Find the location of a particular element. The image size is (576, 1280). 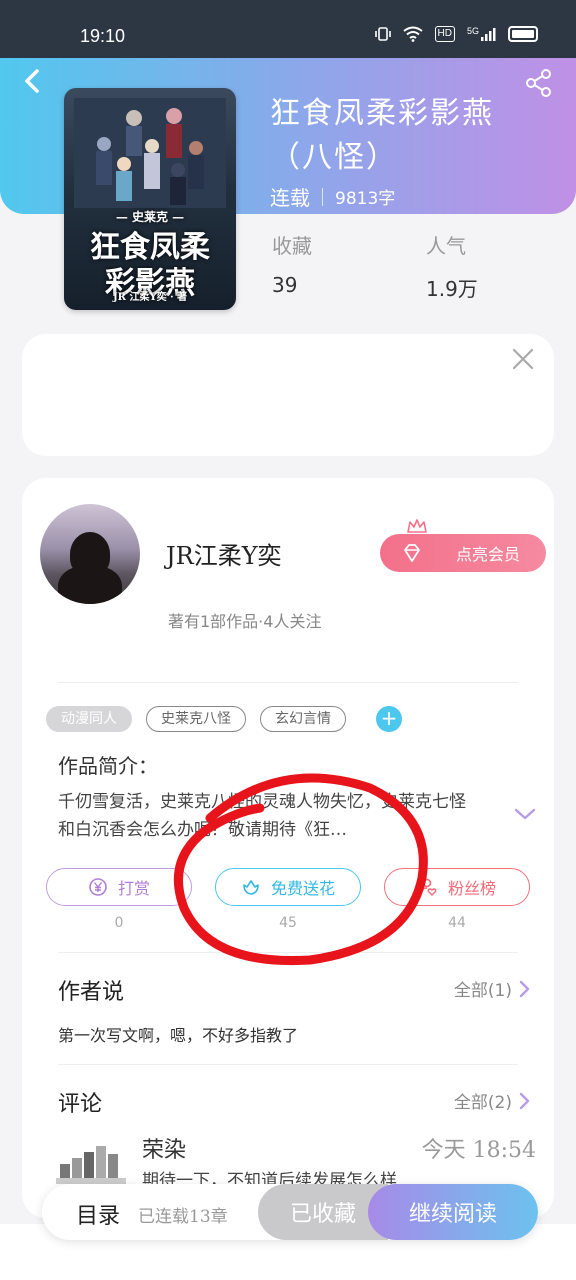

book-meta: 连载 9813字 is located at coordinates (332, 196).